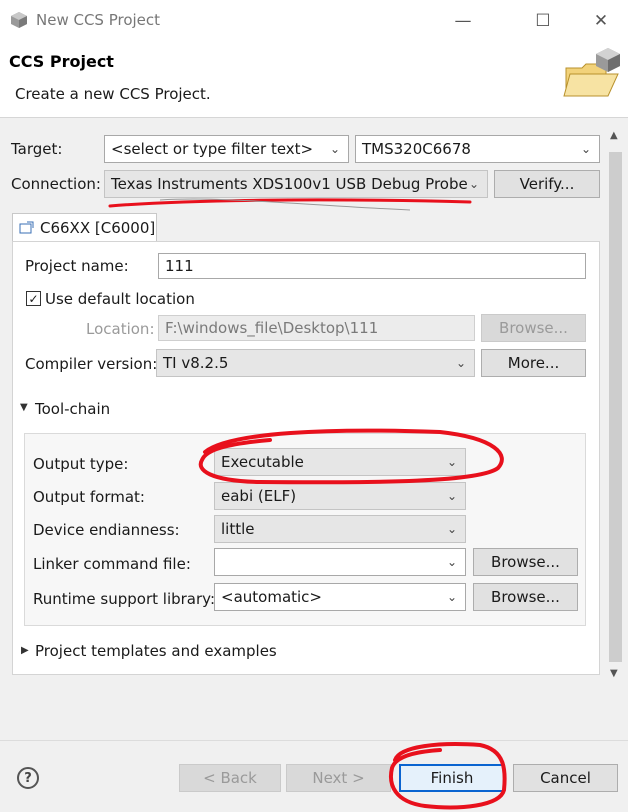 The image size is (628, 812). Describe the element at coordinates (340, 462) in the screenshot. I see `output-type-combo: Executable ⌄` at that location.